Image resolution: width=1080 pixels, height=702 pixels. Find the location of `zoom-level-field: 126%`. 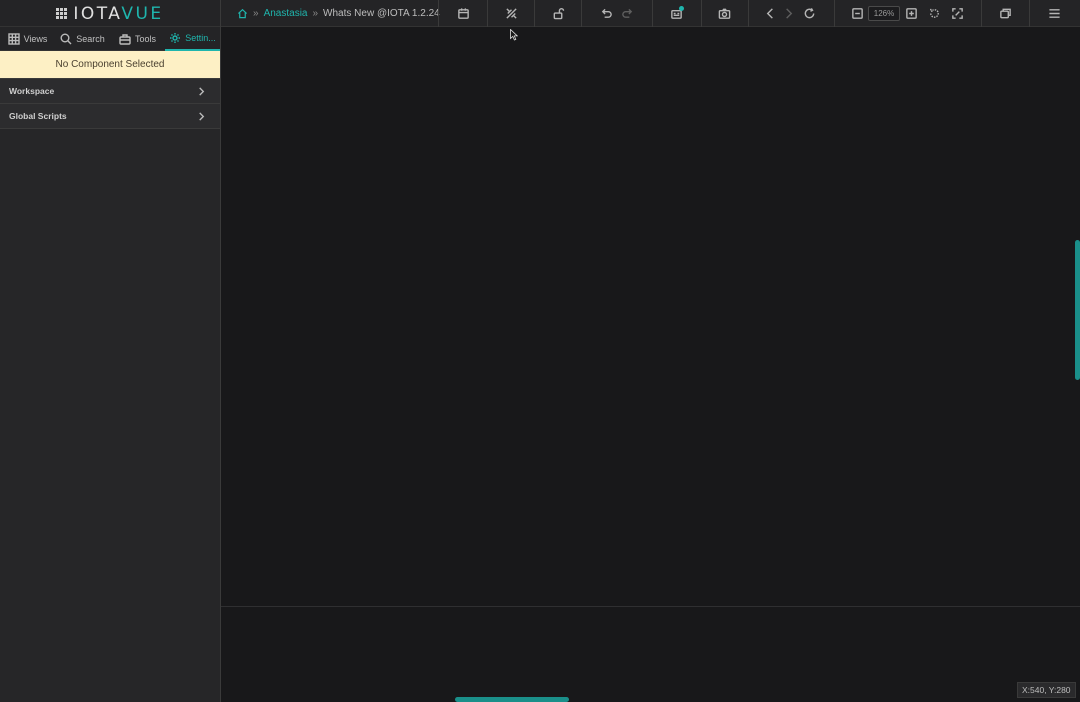

zoom-level-field: 126% is located at coordinates (884, 13).